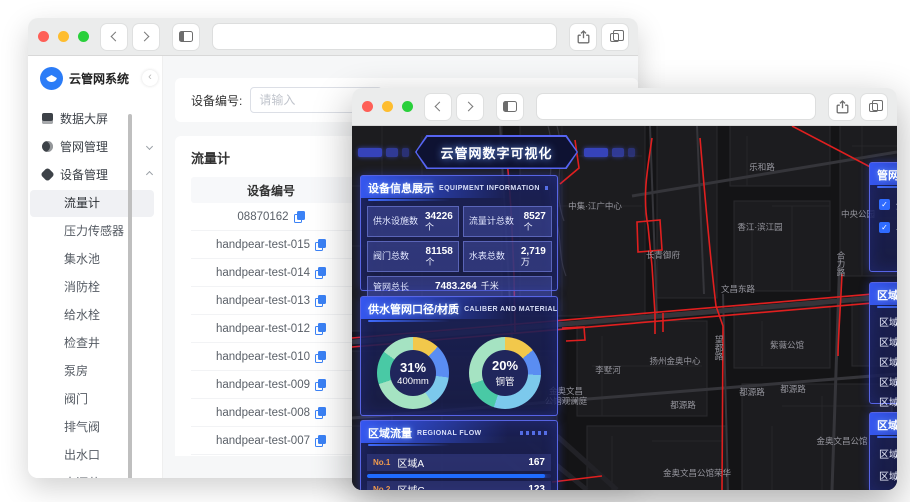 The image size is (910, 502). Describe the element at coordinates (533, 251) in the screenshot. I see `stat-value: 2,719` at that location.